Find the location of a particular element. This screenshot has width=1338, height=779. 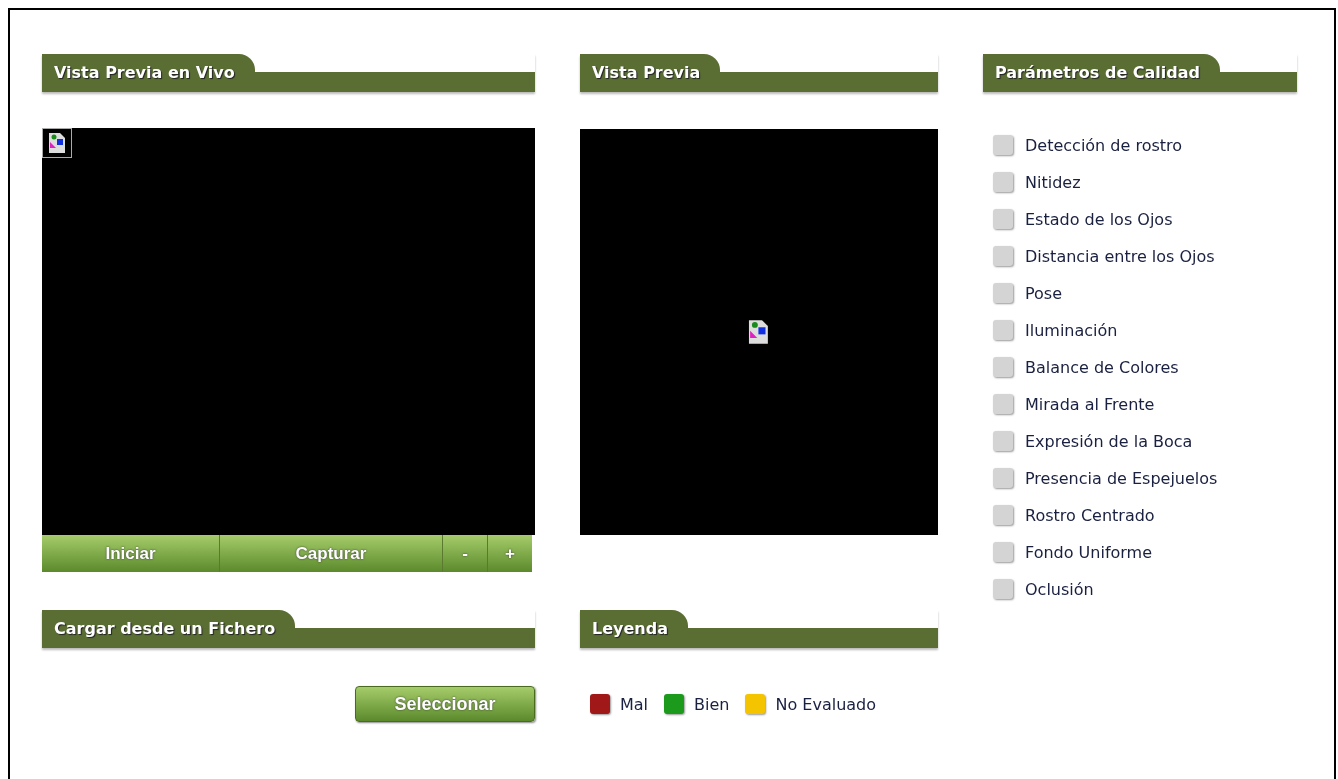

quality-parameter: Estado de los Ojos is located at coordinates (1099, 219).